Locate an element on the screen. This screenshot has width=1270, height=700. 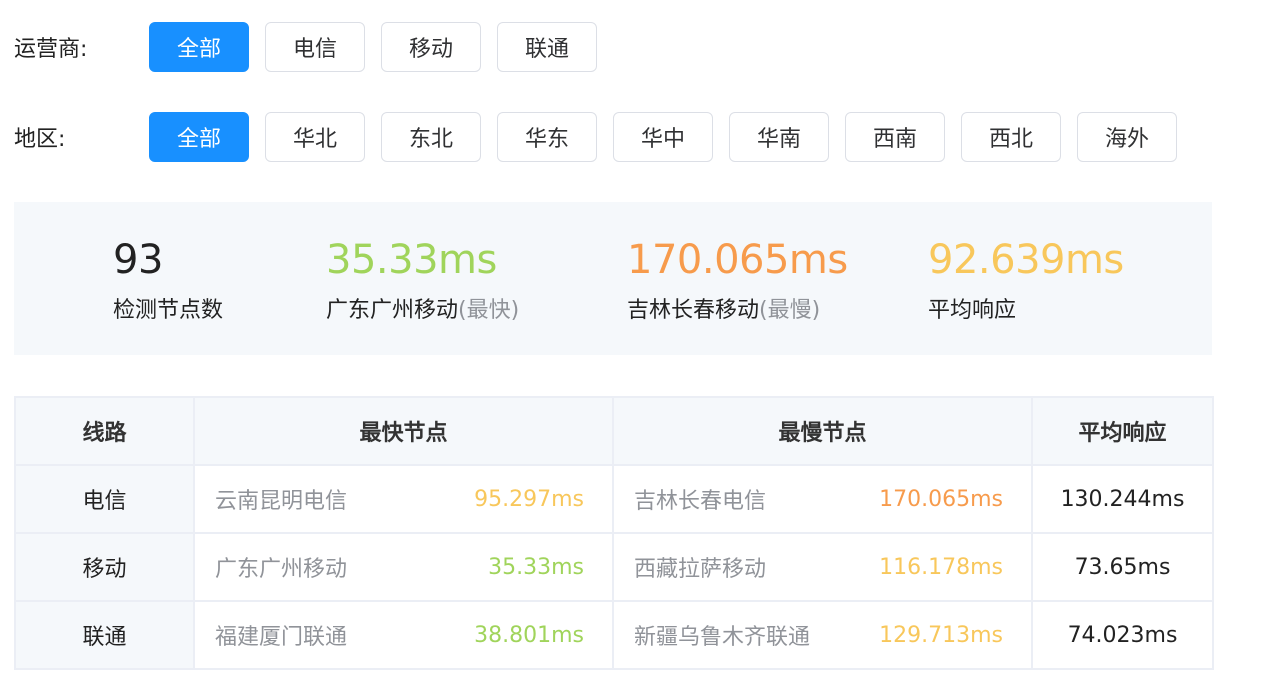
table-row: 移动 广东广州移动 35.33ms 西藏拉萨移动 116.178ms 73.65ms is located at coordinates (614, 567).